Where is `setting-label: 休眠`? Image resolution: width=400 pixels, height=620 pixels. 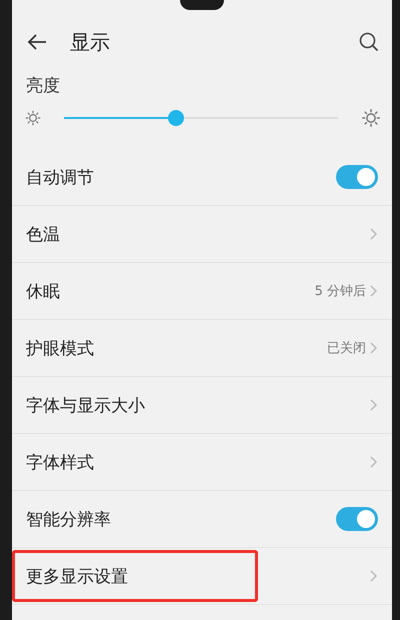 setting-label: 休眠 is located at coordinates (170, 291).